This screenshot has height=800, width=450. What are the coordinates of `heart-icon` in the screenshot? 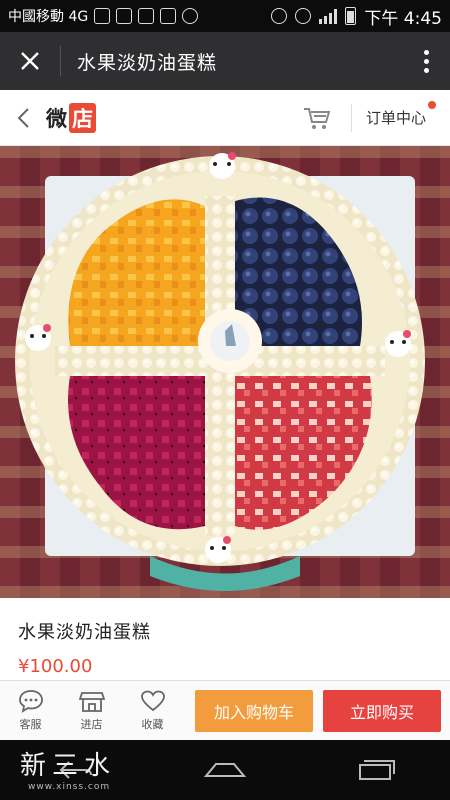 It's located at (152, 701).